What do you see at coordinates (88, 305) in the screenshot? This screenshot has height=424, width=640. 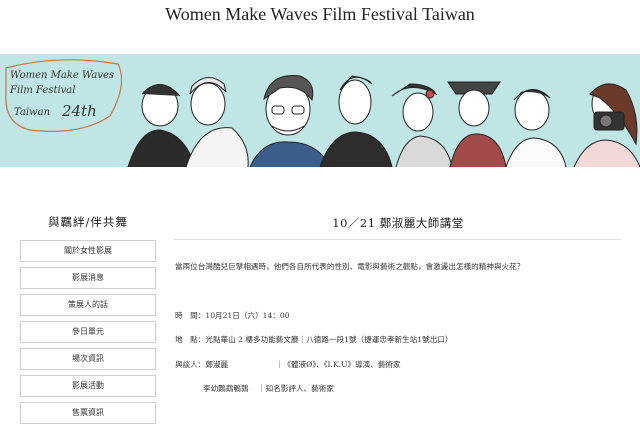 I see `sidebar-item-curator-words: 策展人的話` at bounding box center [88, 305].